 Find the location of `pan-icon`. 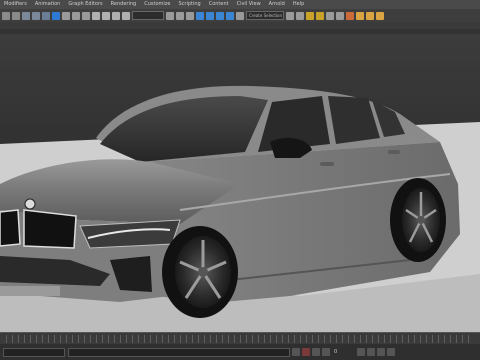

pan-icon is located at coordinates (381, 352).